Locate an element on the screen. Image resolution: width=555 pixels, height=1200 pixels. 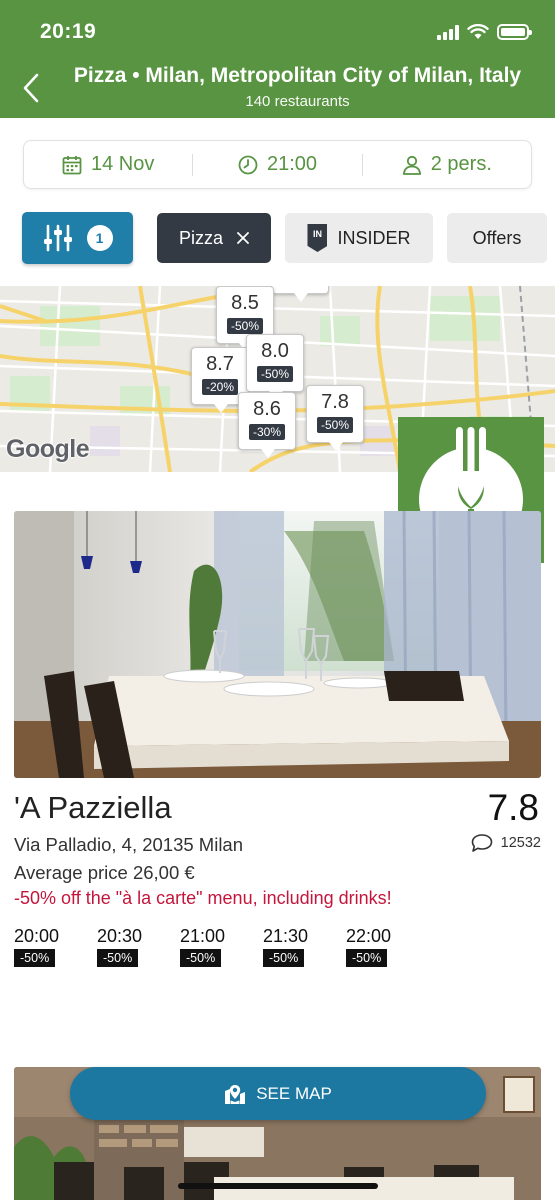
back-icon is located at coordinates (31, 88).